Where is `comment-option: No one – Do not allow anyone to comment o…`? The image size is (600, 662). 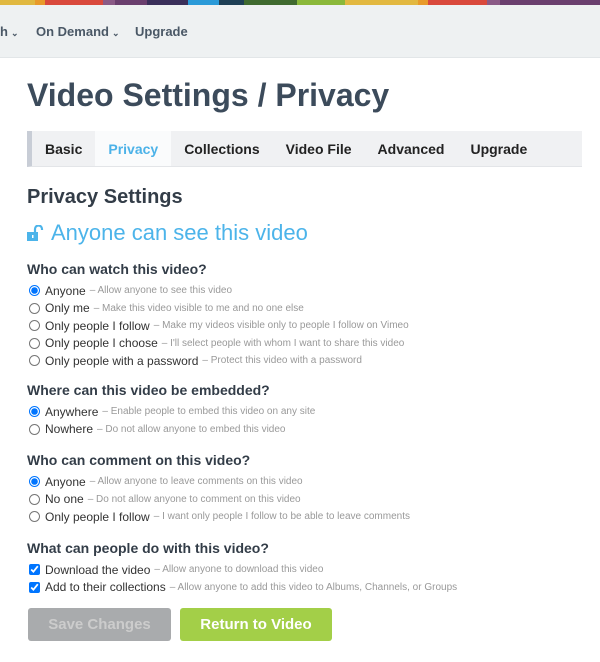 comment-option: No one – Do not allow anyone to comment o… is located at coordinates (218, 500).